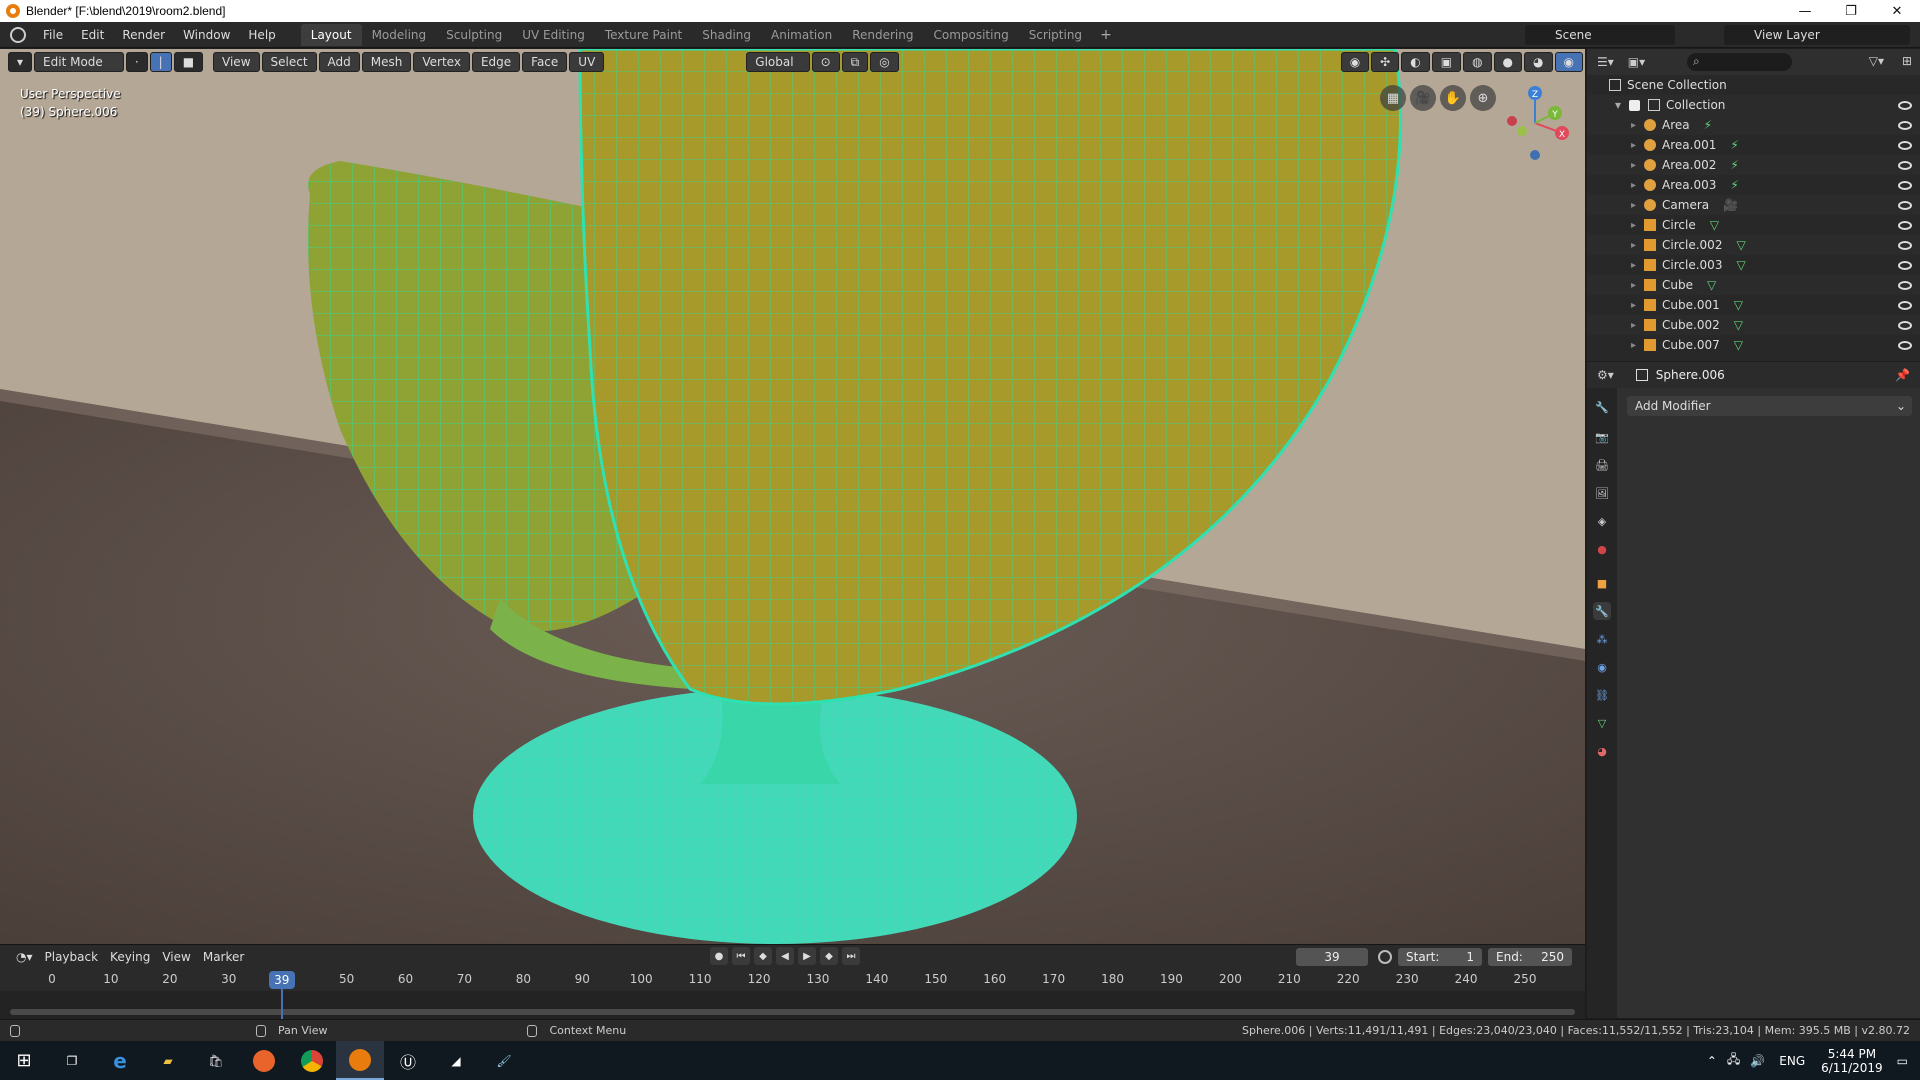  What do you see at coordinates (1602, 751) in the screenshot?
I see `material-tab-icon: ◕` at bounding box center [1602, 751].